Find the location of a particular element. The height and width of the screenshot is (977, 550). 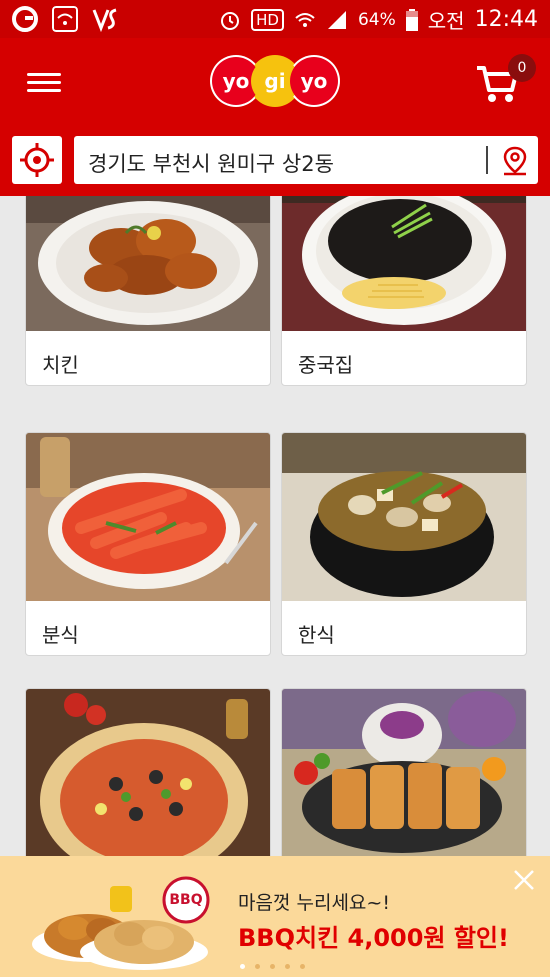

wifi-icon is located at coordinates (305, 19).